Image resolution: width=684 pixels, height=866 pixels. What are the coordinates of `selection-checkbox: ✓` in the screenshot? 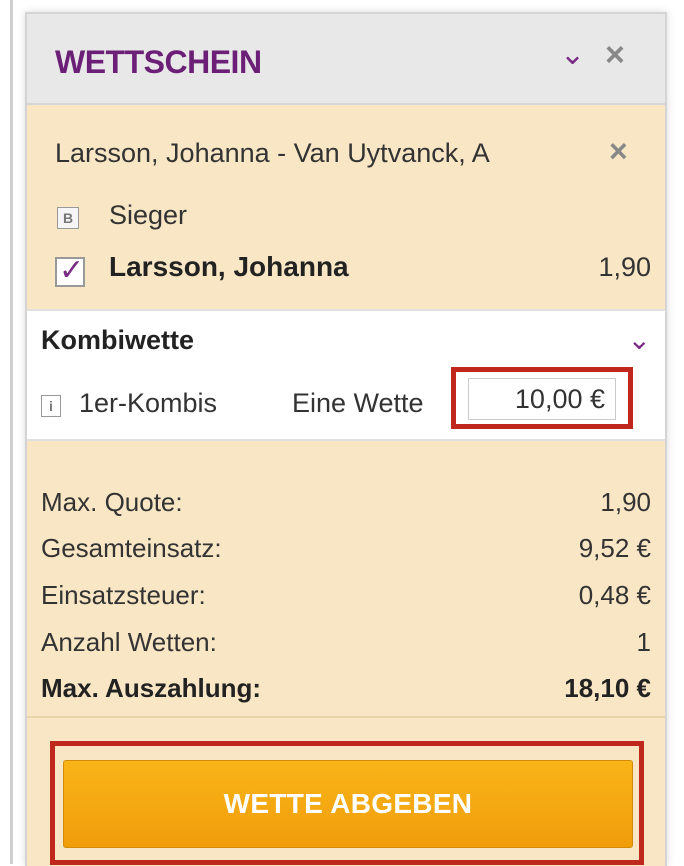 It's located at (70, 270).